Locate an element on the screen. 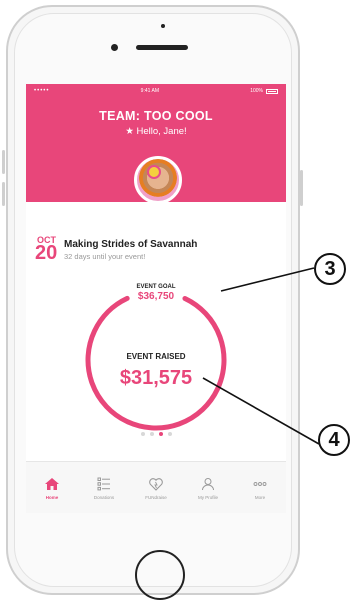 The image size is (356, 602). callout-3: 3 is located at coordinates (330, 269).